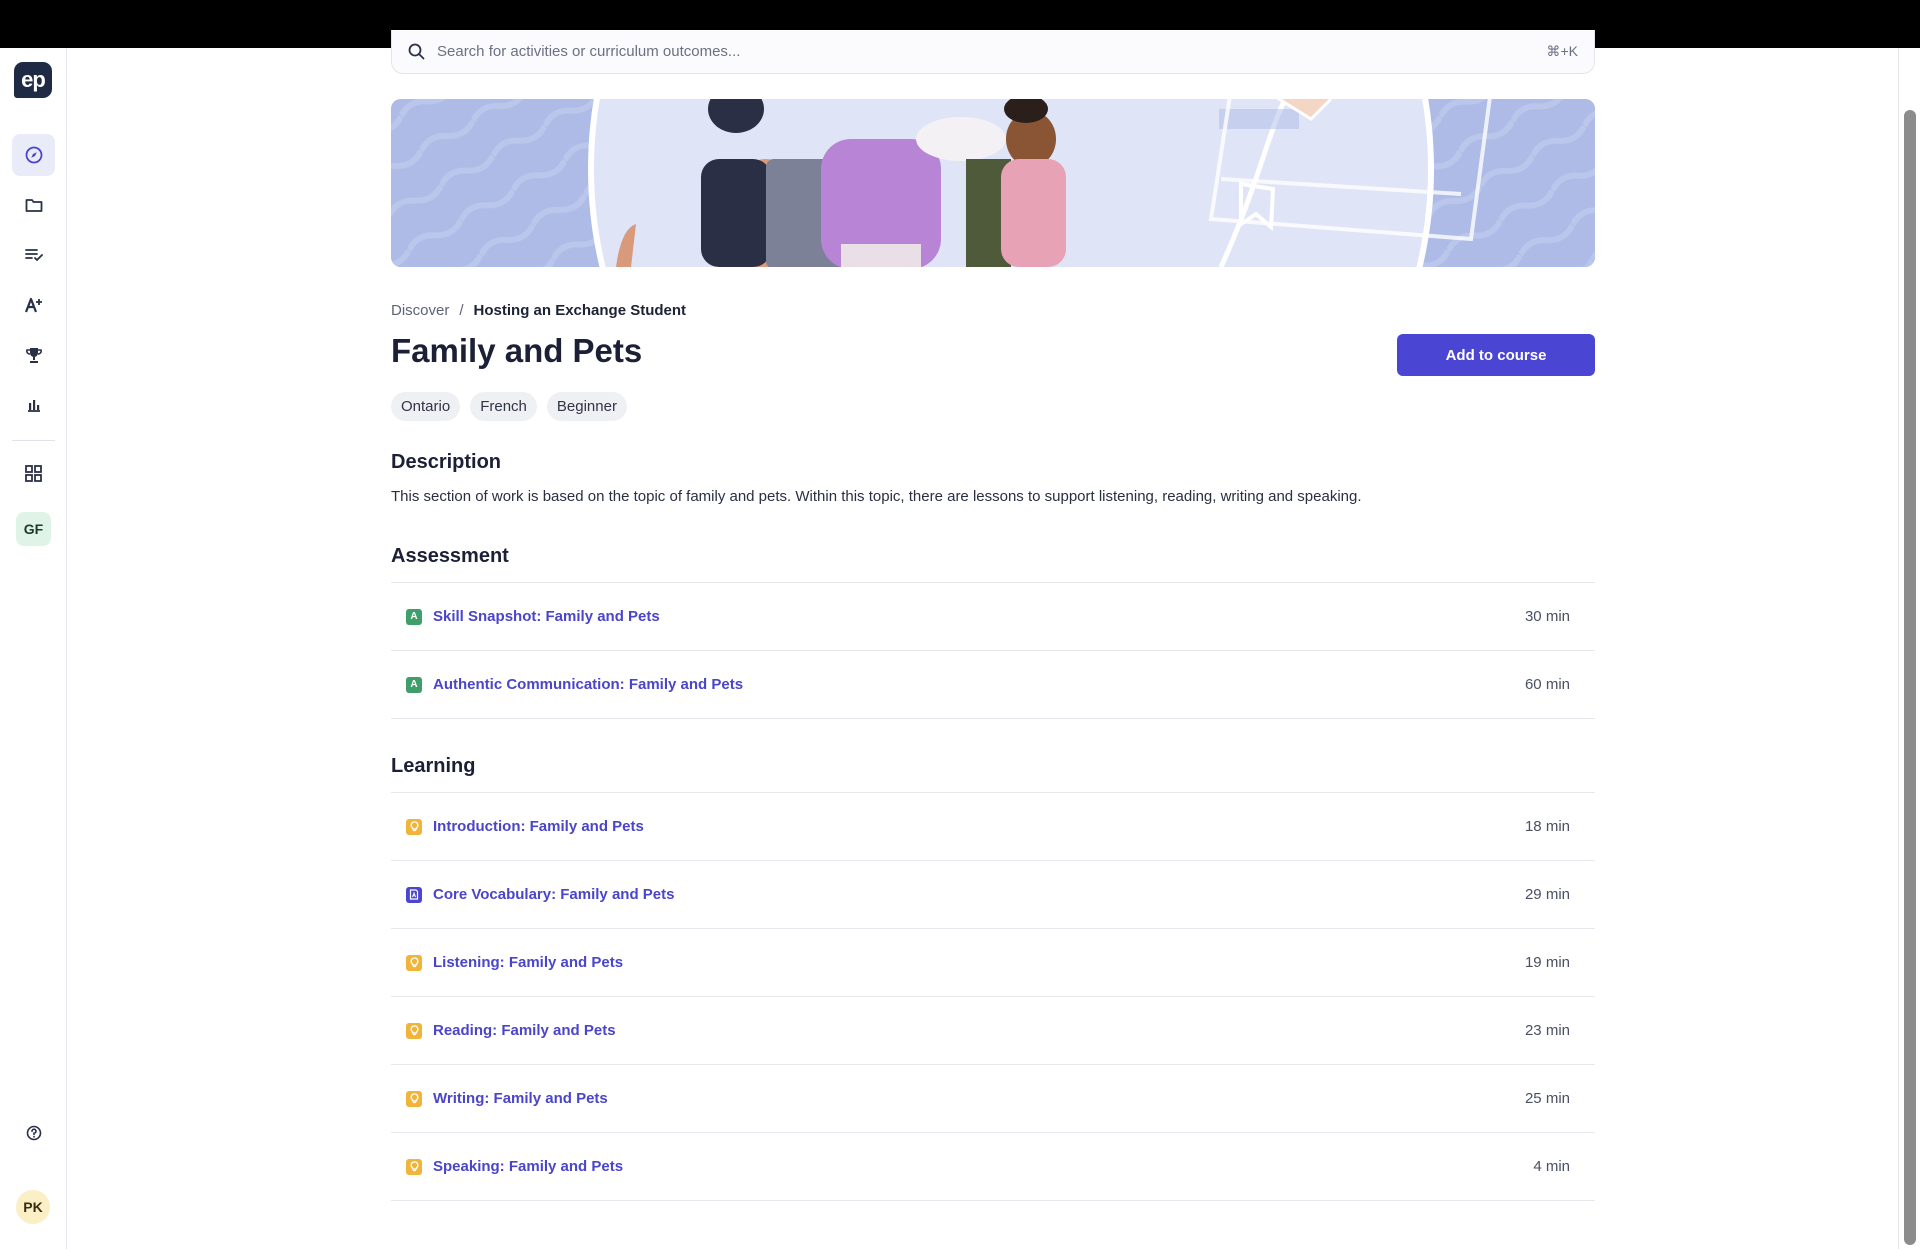 Image resolution: width=1920 pixels, height=1249 pixels. I want to click on sidebar-item-discover, so click(33, 155).